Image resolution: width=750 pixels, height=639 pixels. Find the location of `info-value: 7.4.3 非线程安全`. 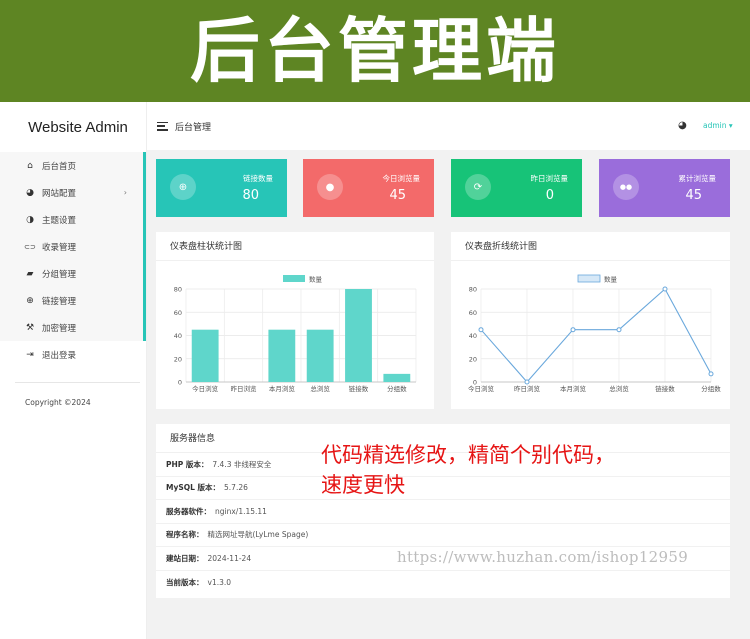

info-value: 7.4.3 非线程安全 is located at coordinates (242, 464).